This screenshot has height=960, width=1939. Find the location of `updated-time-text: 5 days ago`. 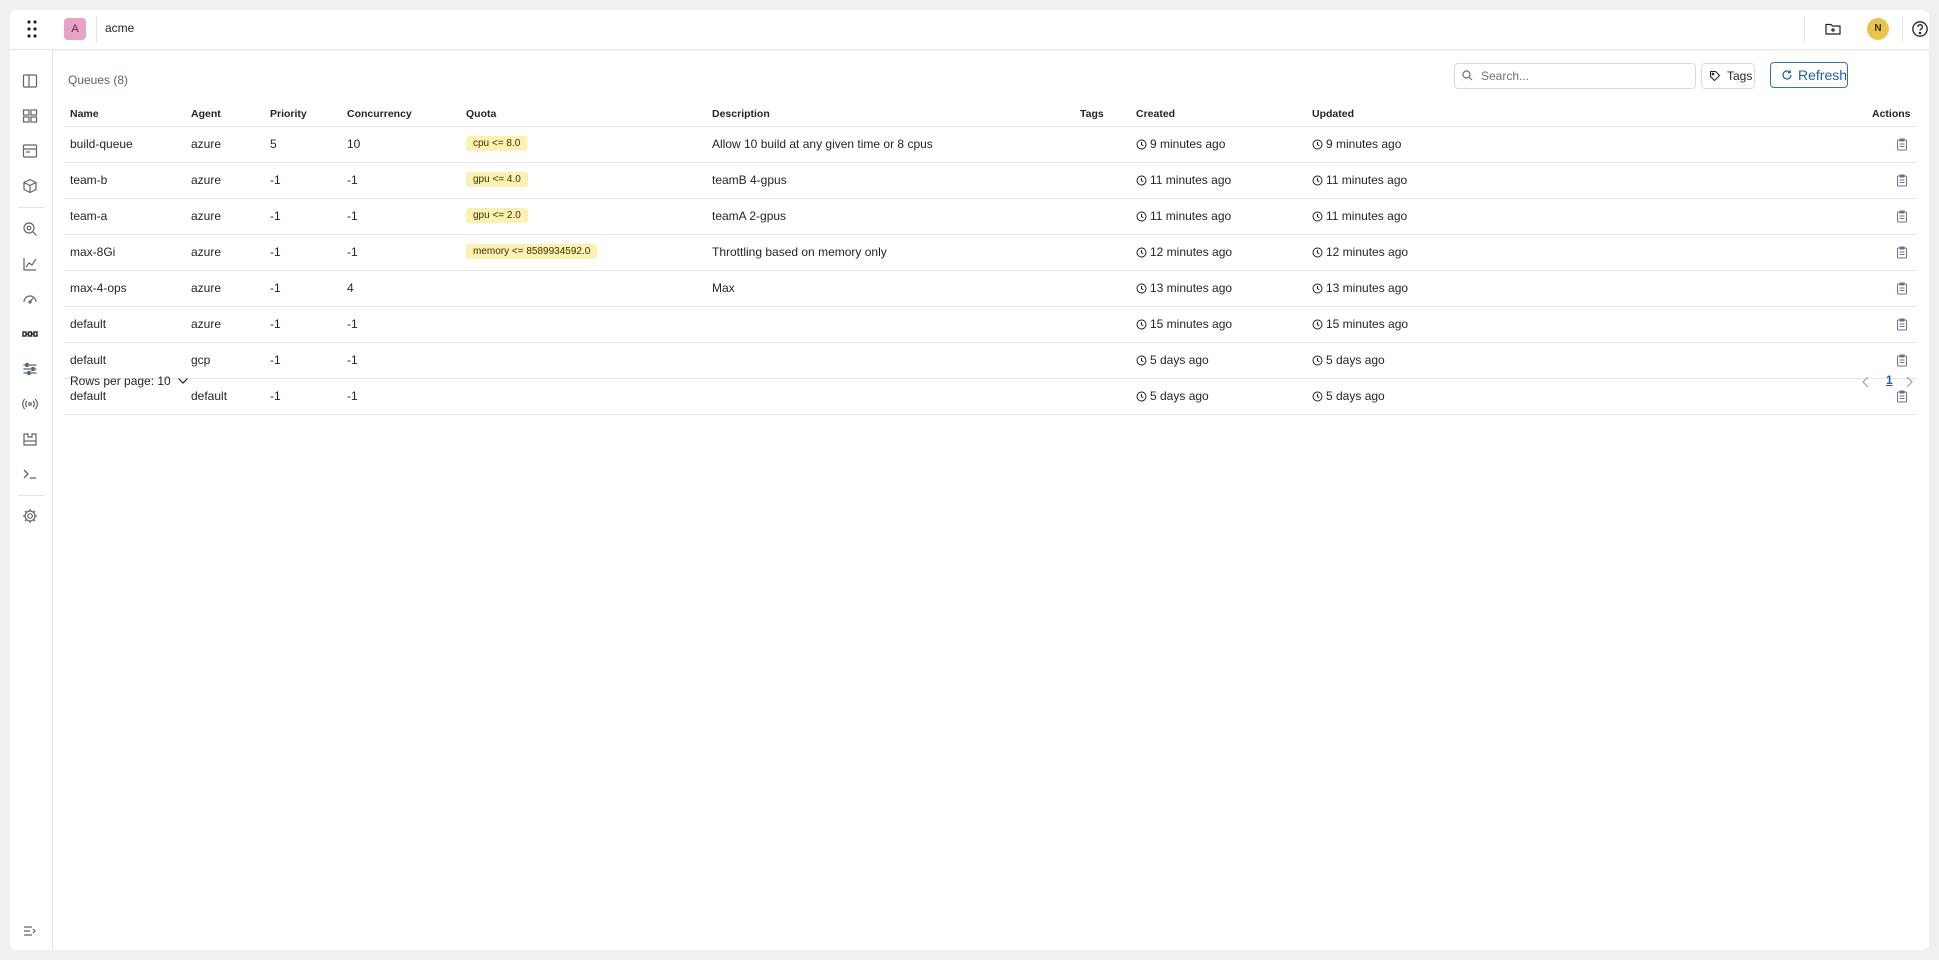

updated-time-text: 5 days ago is located at coordinates (1355, 396).